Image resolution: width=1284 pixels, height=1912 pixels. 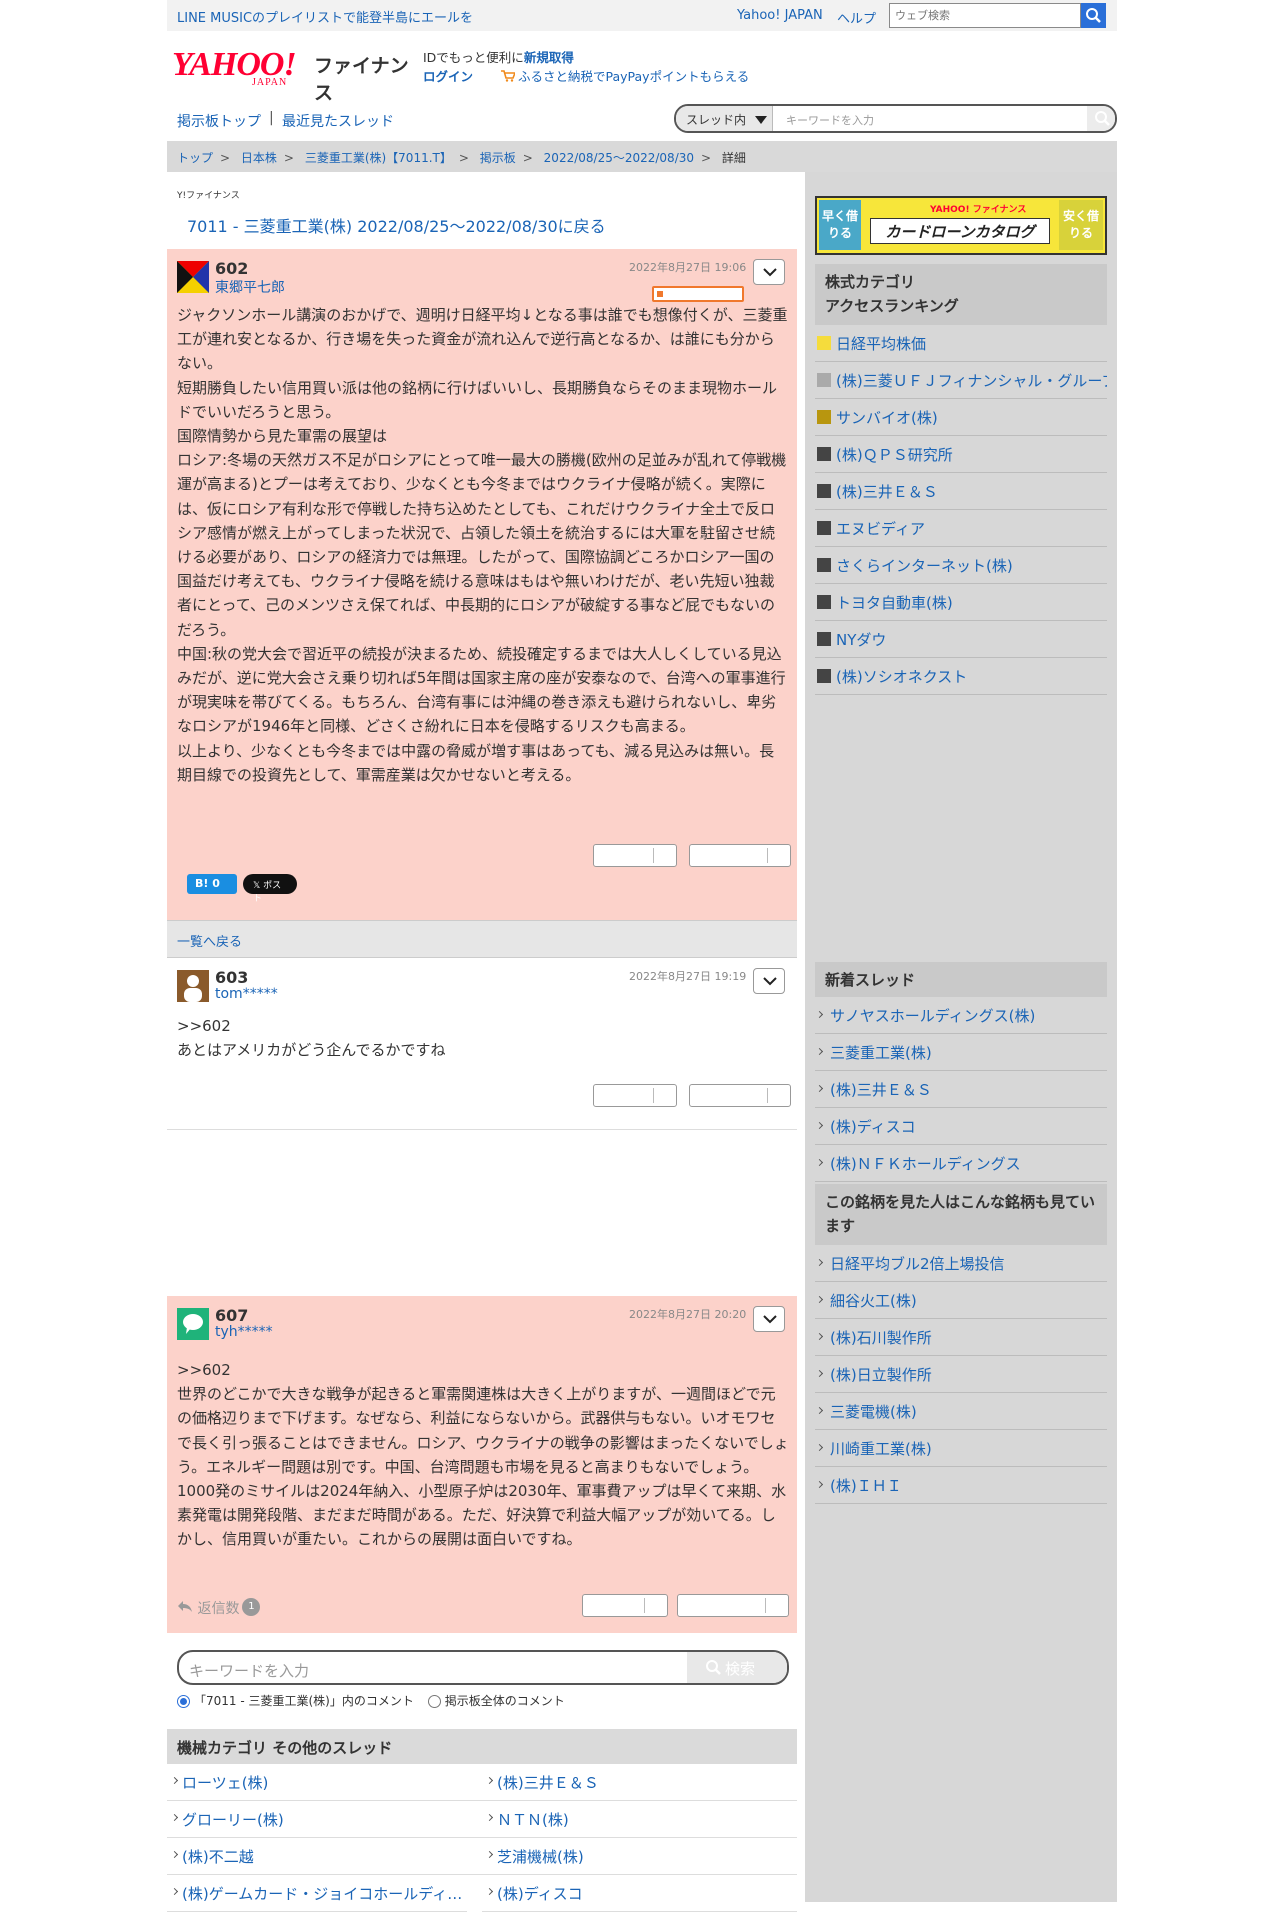 I want to click on ranking-item: (株)ソシオネクスト, so click(x=961, y=676).